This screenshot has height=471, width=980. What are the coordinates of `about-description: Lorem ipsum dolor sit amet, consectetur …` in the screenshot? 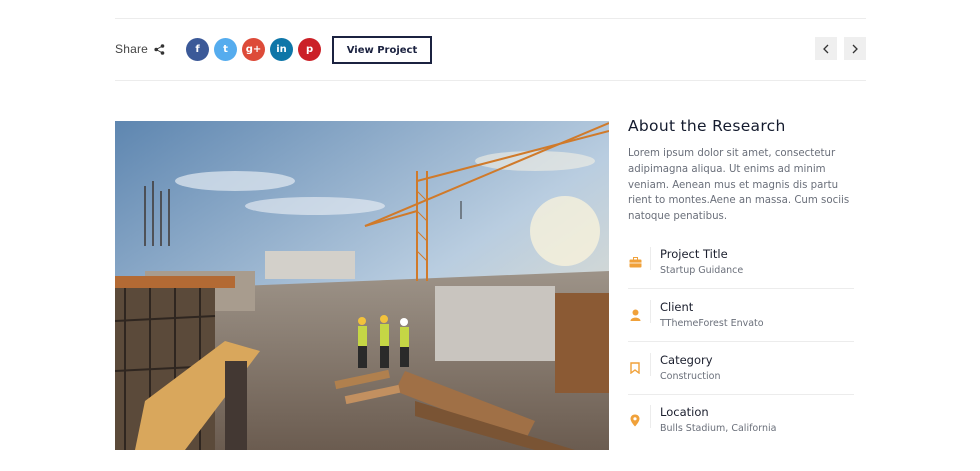 It's located at (739, 185).